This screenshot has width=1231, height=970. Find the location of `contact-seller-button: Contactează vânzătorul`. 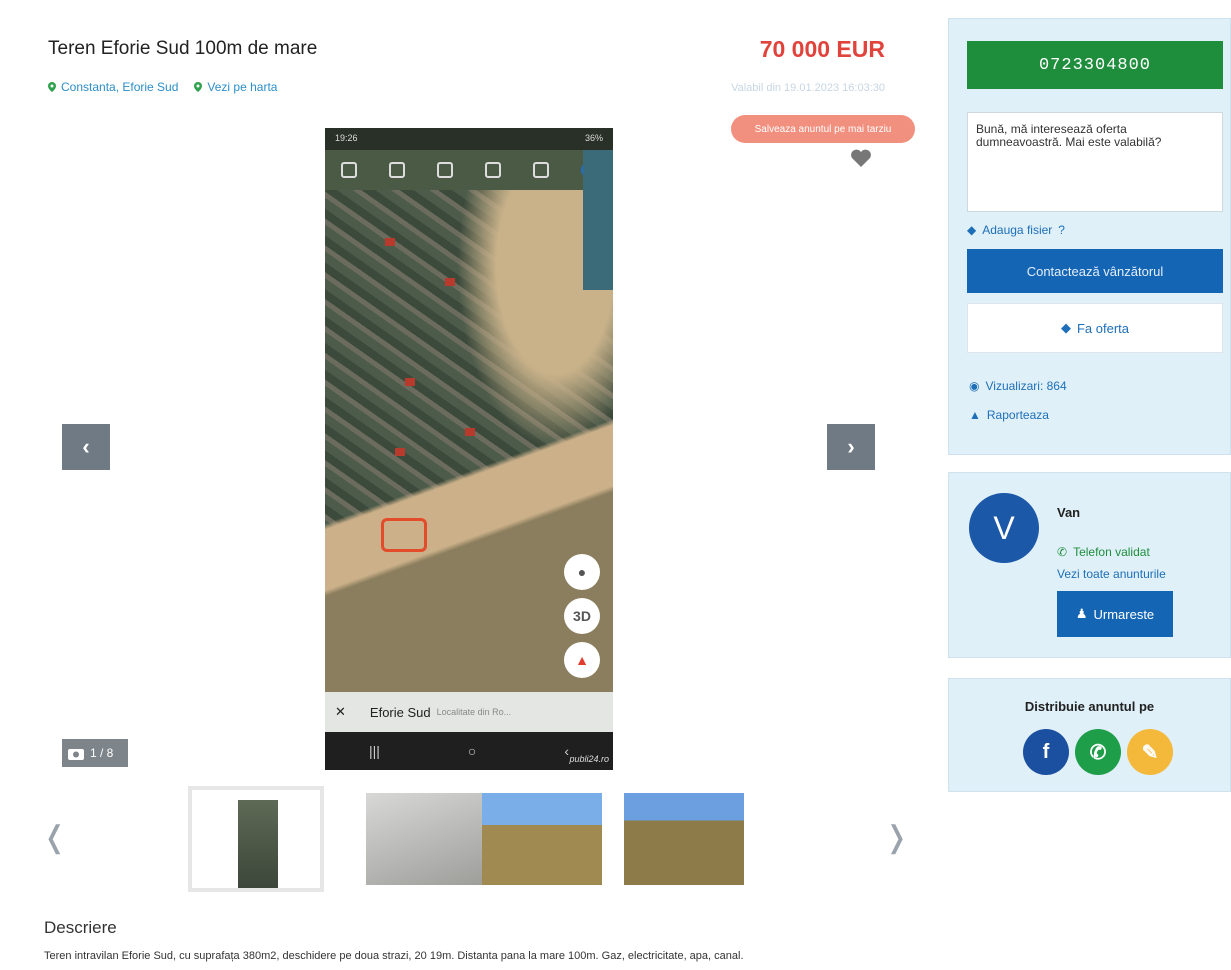

contact-seller-button: Contactează vânzătorul is located at coordinates (1095, 271).